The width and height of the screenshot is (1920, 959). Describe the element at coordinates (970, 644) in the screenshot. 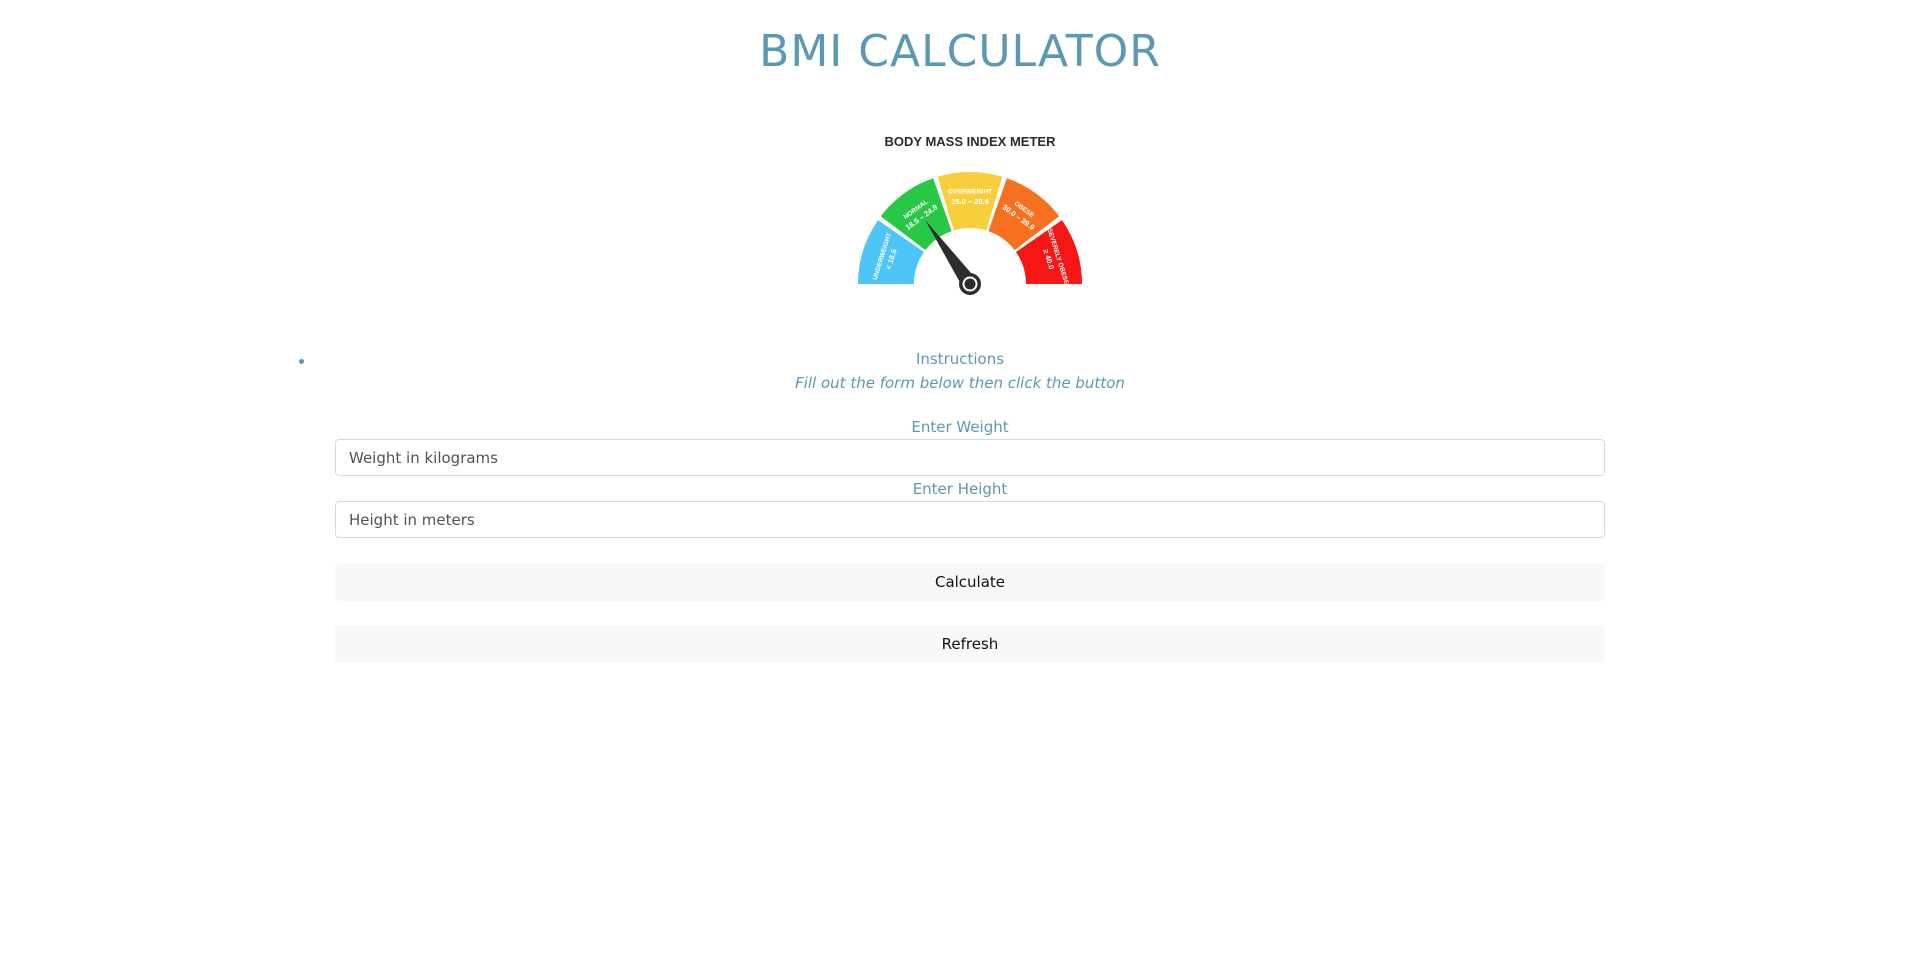

I see `refresh-button: Refresh` at that location.